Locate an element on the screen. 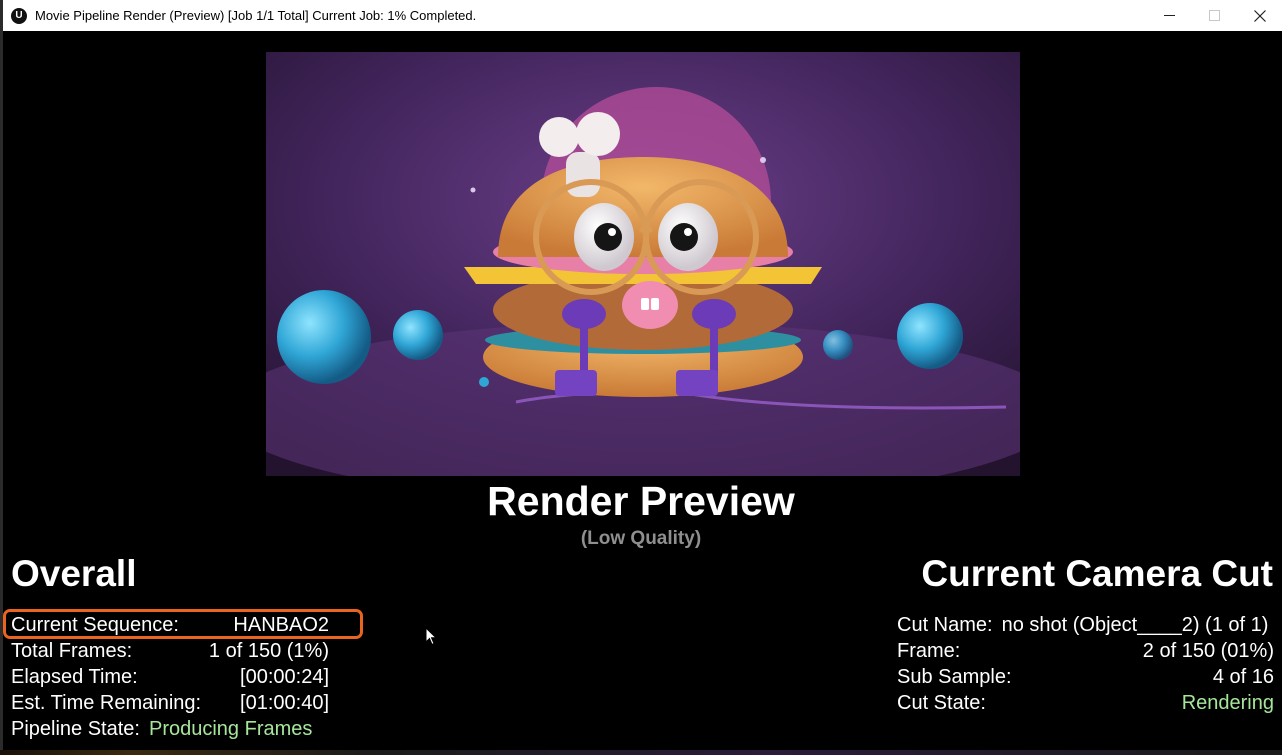 Image resolution: width=1282 pixels, height=755 pixels. minimize-icon is located at coordinates (1169, 15).